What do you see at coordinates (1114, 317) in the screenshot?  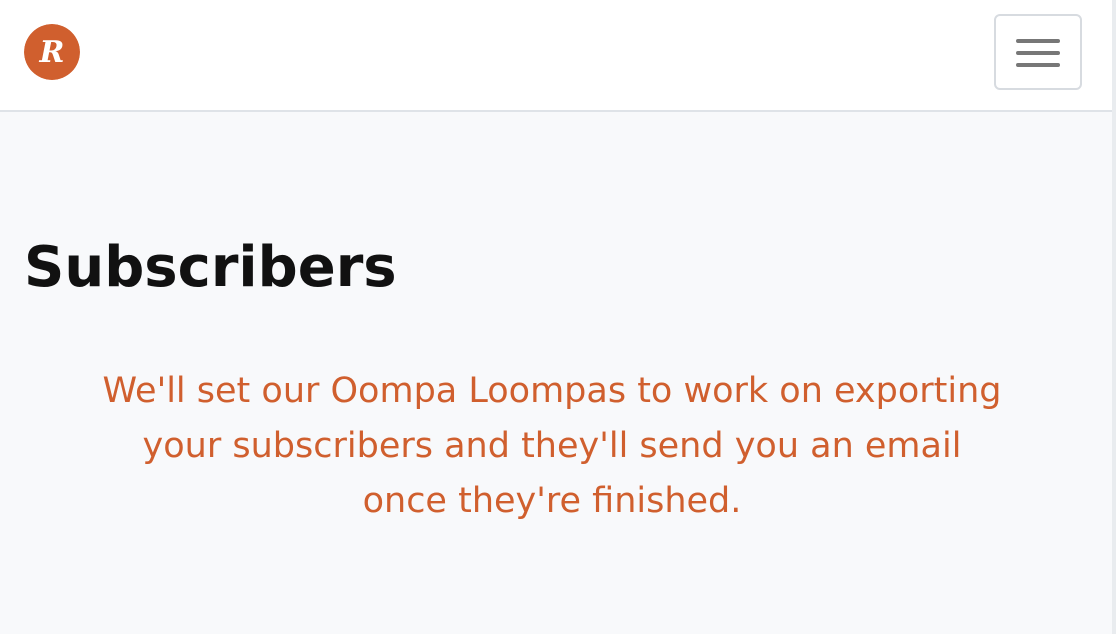 I see `window-right-edge` at bounding box center [1114, 317].